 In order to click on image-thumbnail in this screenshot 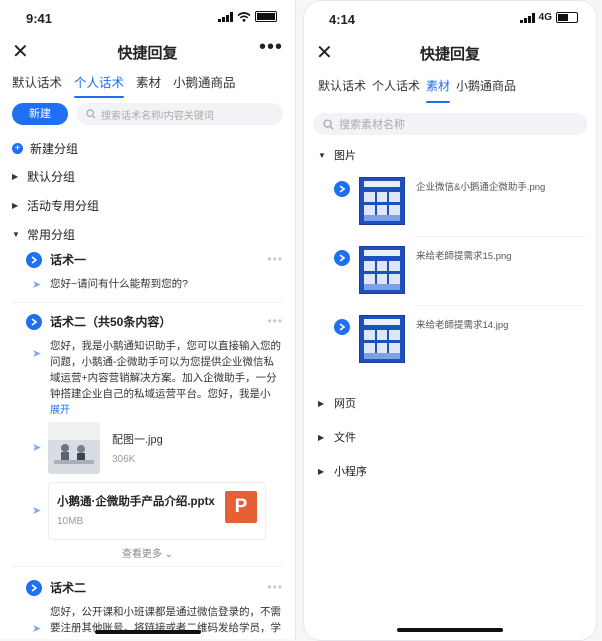, I will do `click(74, 448)`.